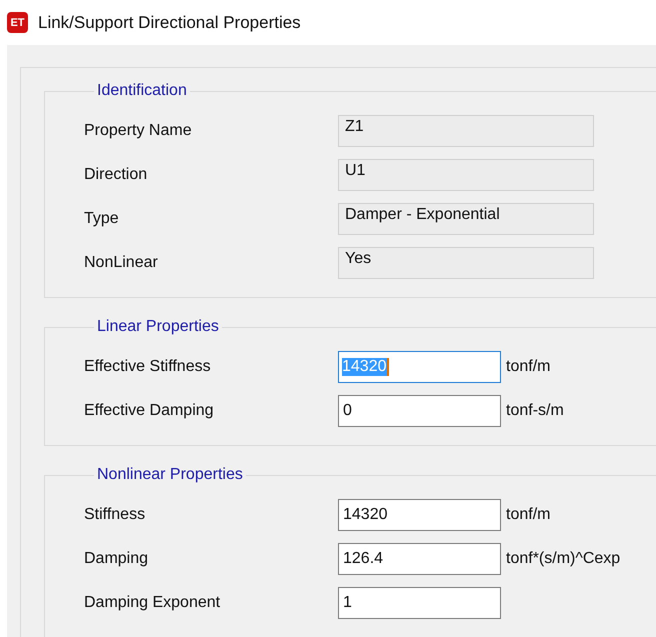  What do you see at coordinates (158, 327) in the screenshot?
I see `group-title: Linear Properties` at bounding box center [158, 327].